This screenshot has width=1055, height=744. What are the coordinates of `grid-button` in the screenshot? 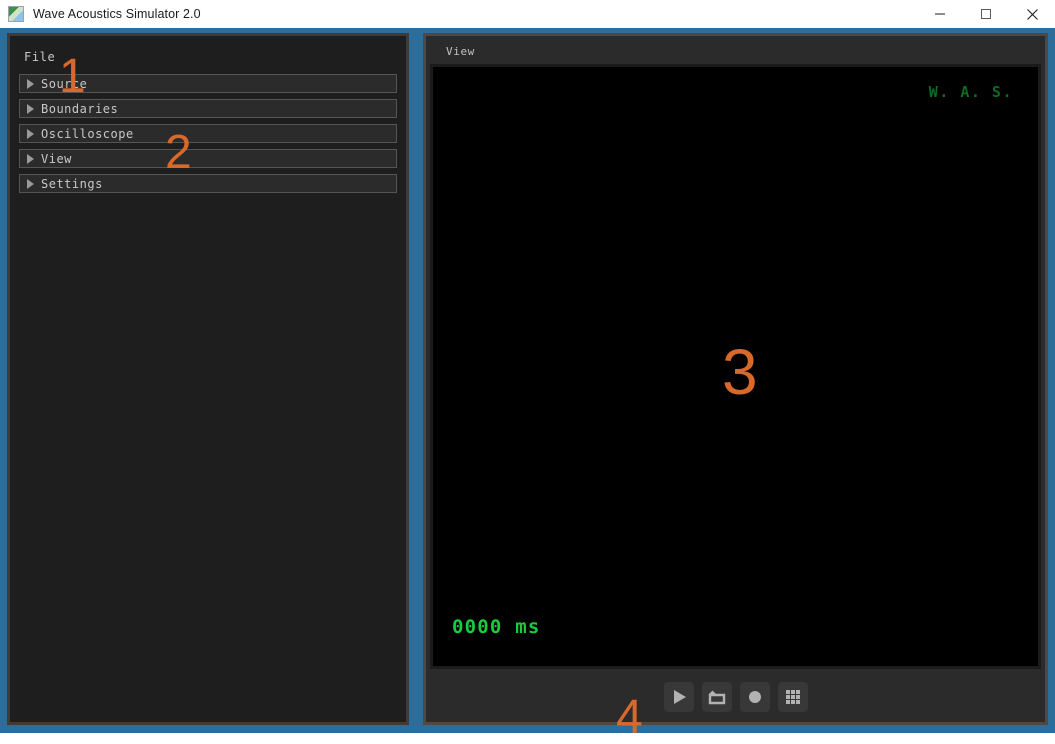 It's located at (792, 697).